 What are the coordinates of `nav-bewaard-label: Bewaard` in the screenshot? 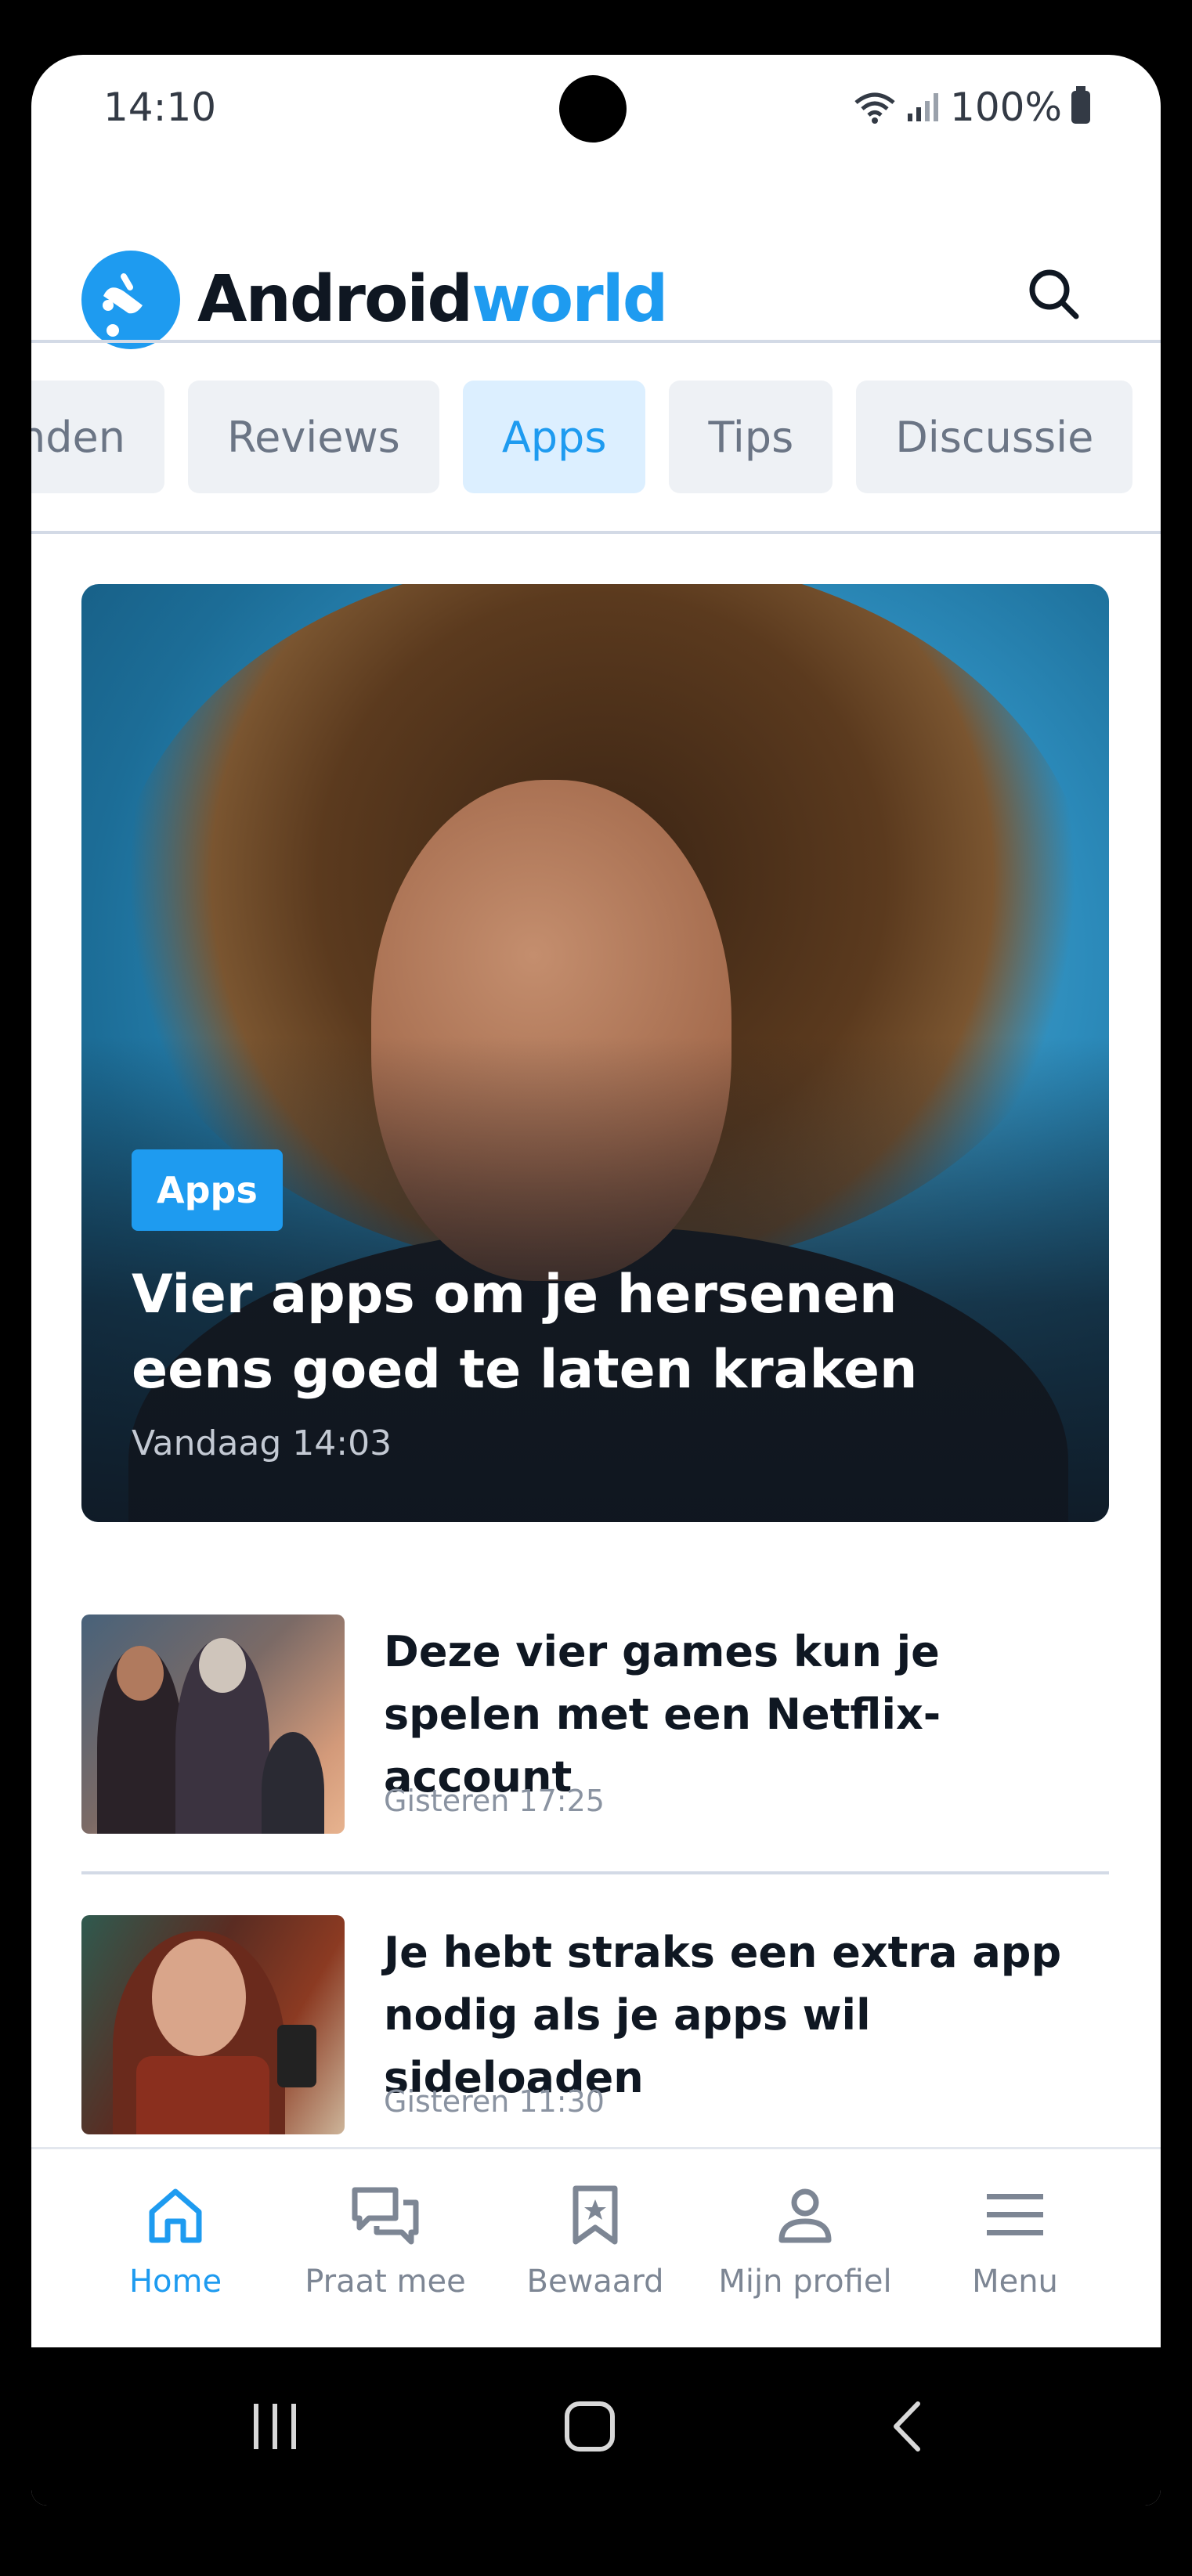 It's located at (595, 2282).